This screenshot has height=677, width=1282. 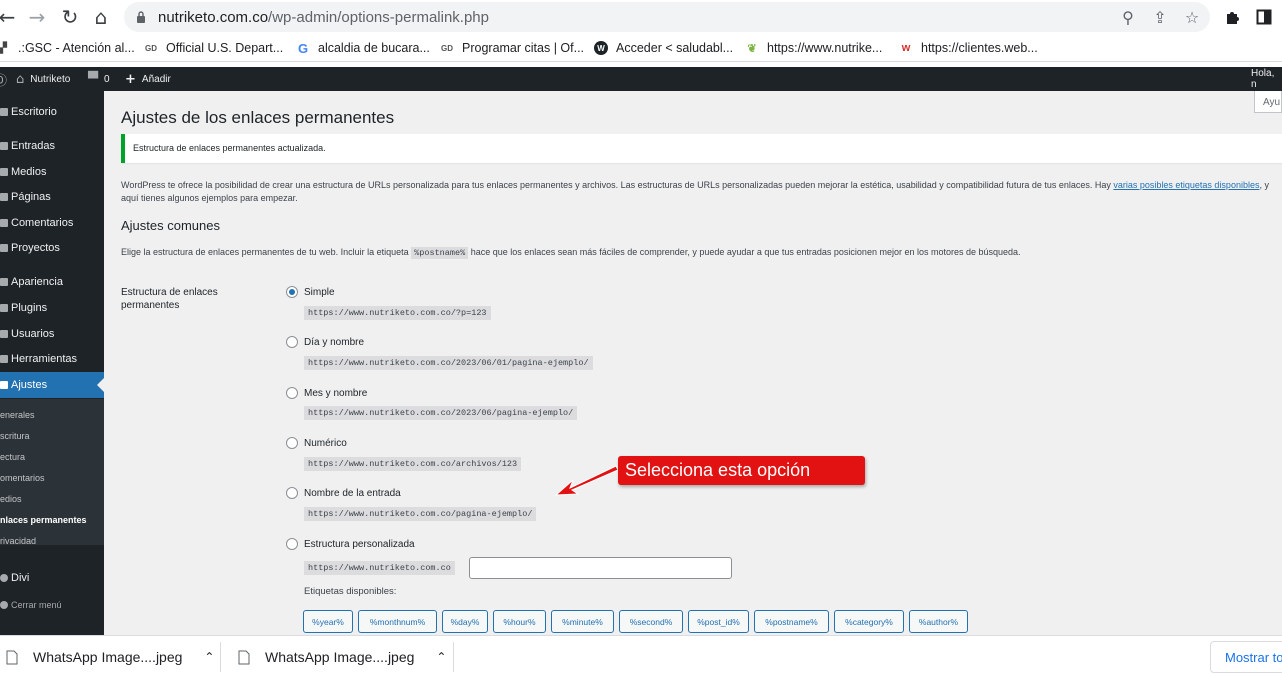 I want to click on sidebar-item-entradas: Entradas, so click(x=52, y=146).